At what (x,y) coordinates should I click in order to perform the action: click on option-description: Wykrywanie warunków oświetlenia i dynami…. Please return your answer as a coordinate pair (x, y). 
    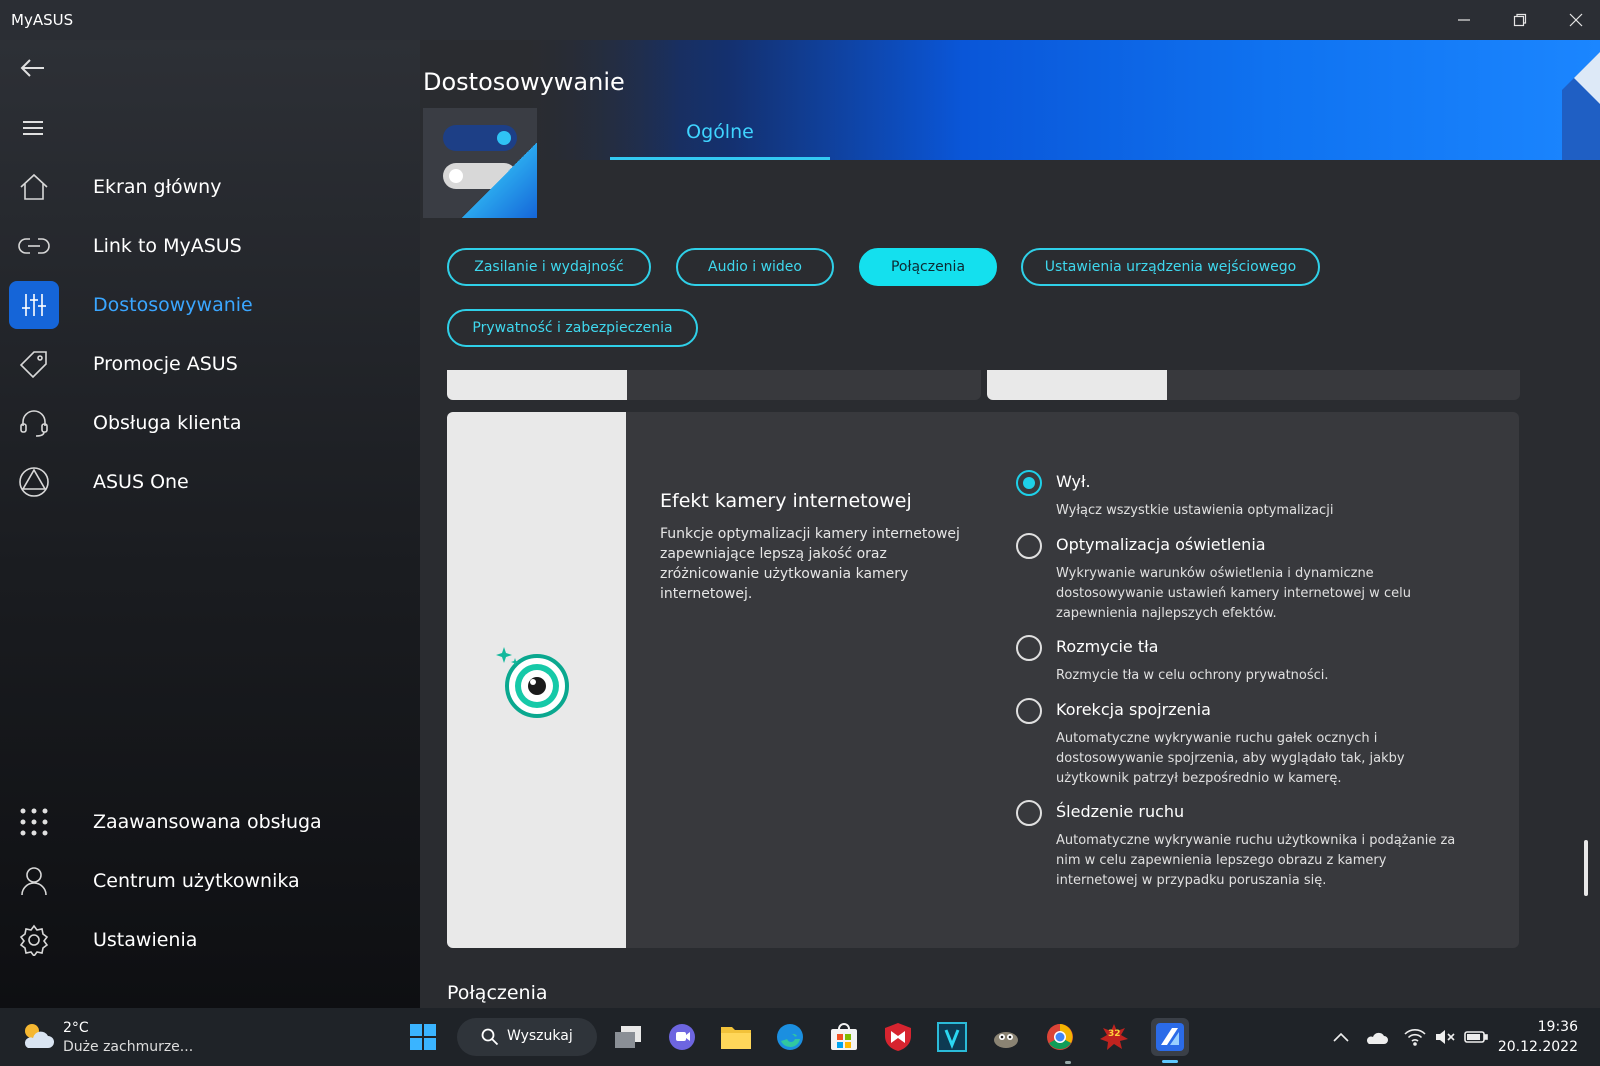
    Looking at the image, I should click on (1233, 593).